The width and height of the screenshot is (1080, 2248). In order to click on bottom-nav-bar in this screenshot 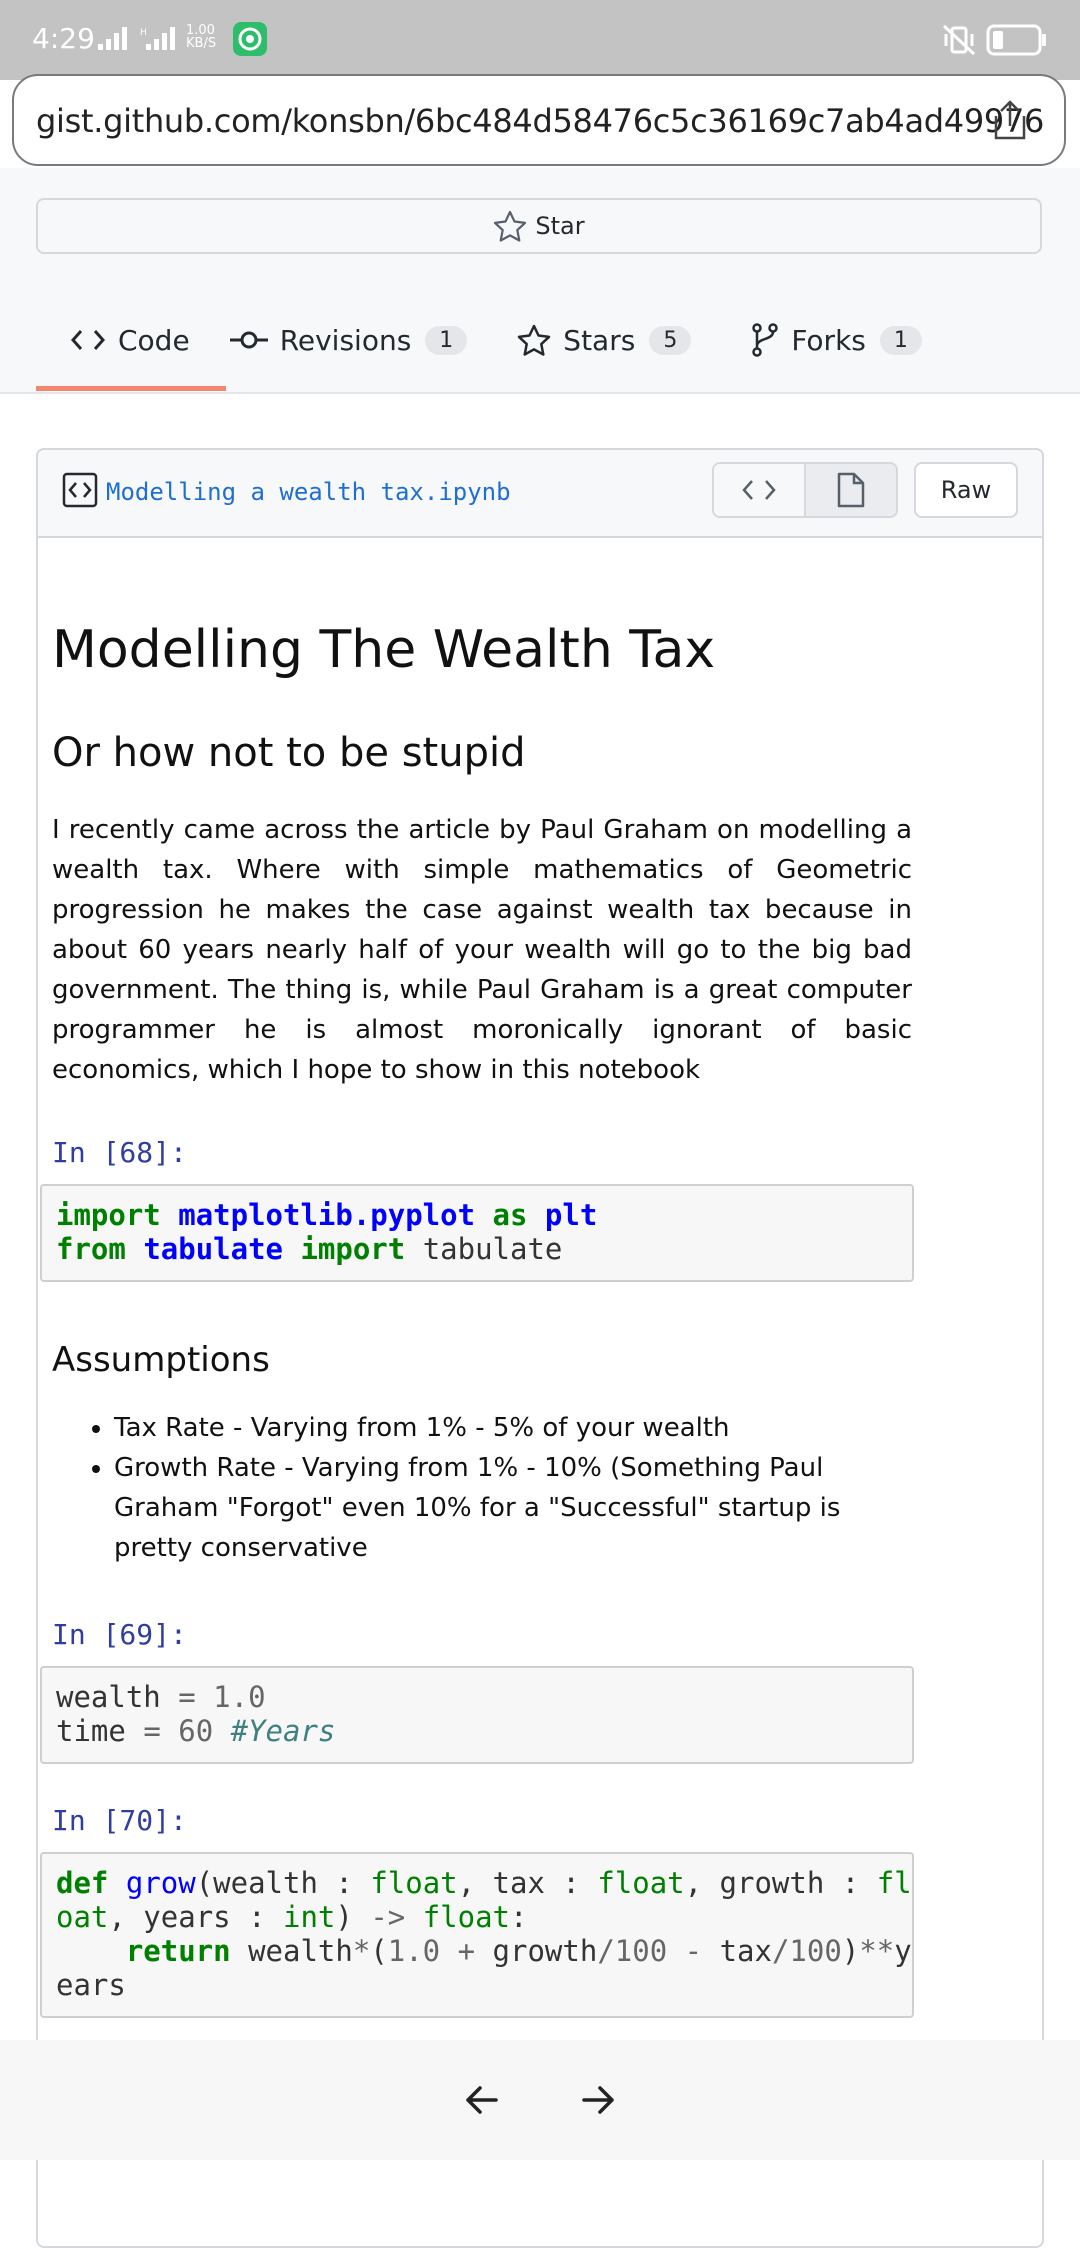, I will do `click(540, 2100)`.